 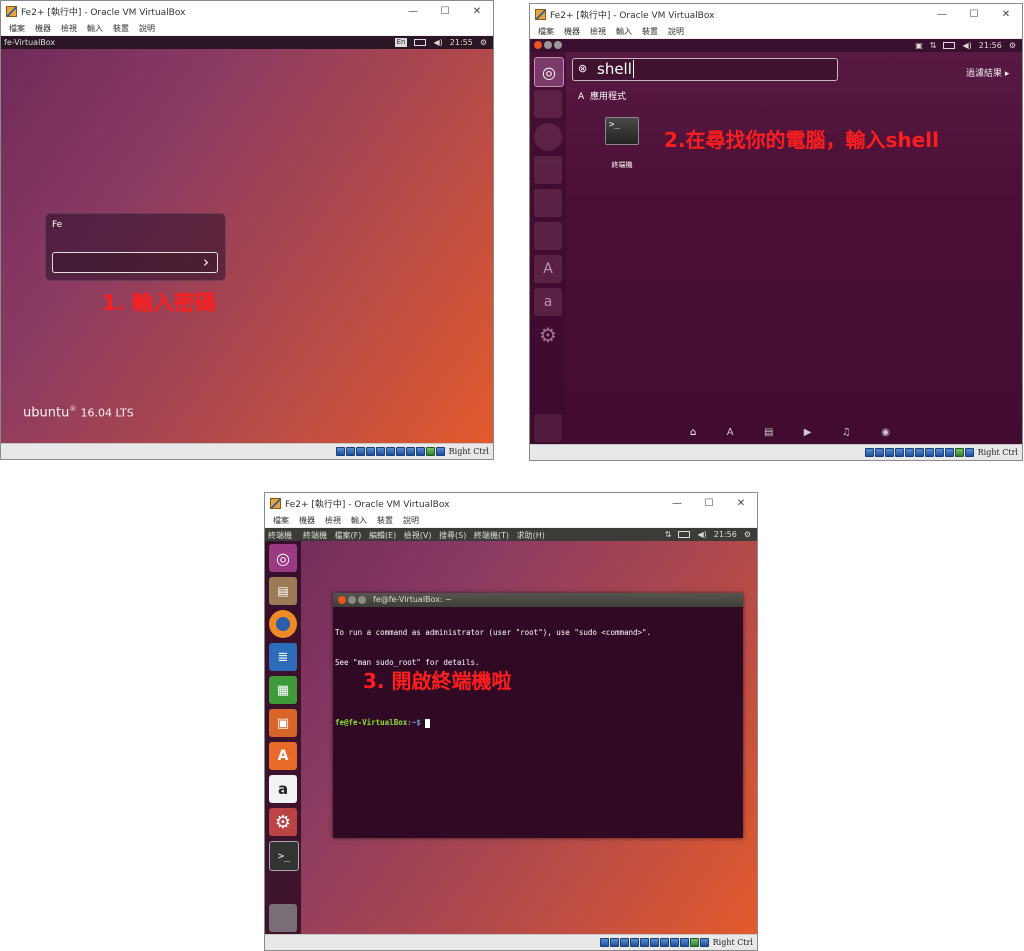 What do you see at coordinates (461, 42) in the screenshot?
I see `clock-label: 21:55` at bounding box center [461, 42].